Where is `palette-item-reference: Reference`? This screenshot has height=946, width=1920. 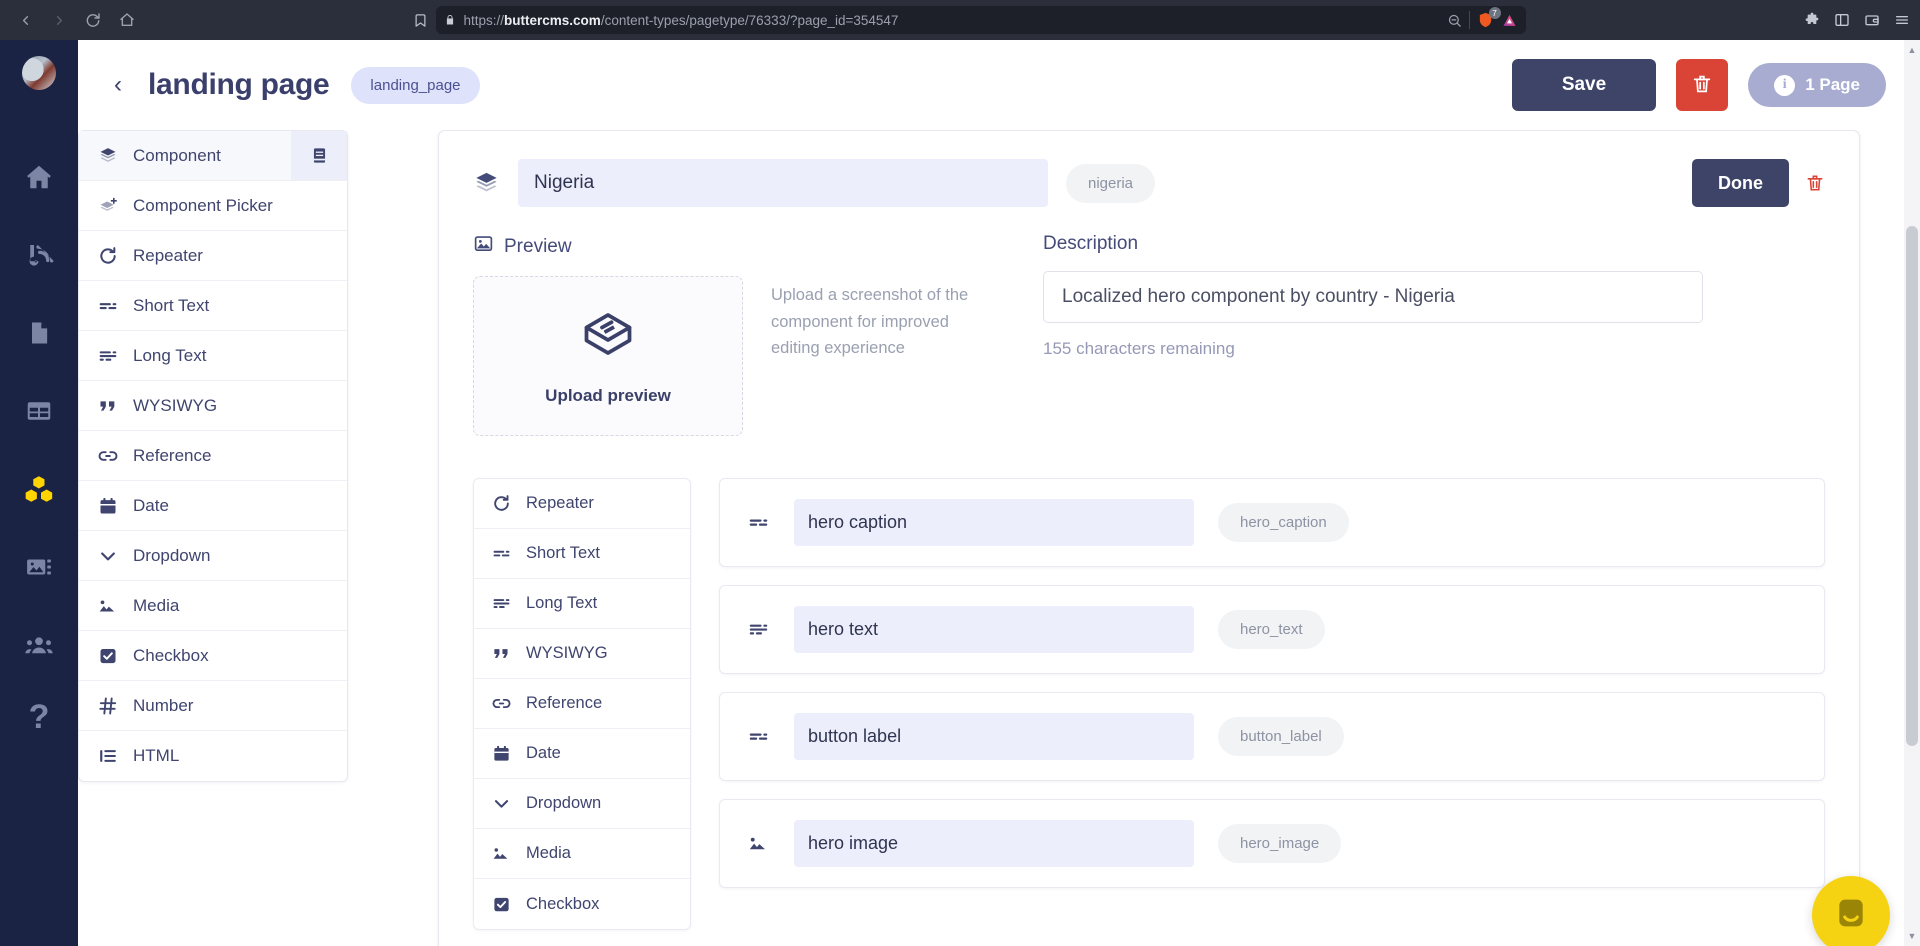 palette-item-reference: Reference is located at coordinates (213, 456).